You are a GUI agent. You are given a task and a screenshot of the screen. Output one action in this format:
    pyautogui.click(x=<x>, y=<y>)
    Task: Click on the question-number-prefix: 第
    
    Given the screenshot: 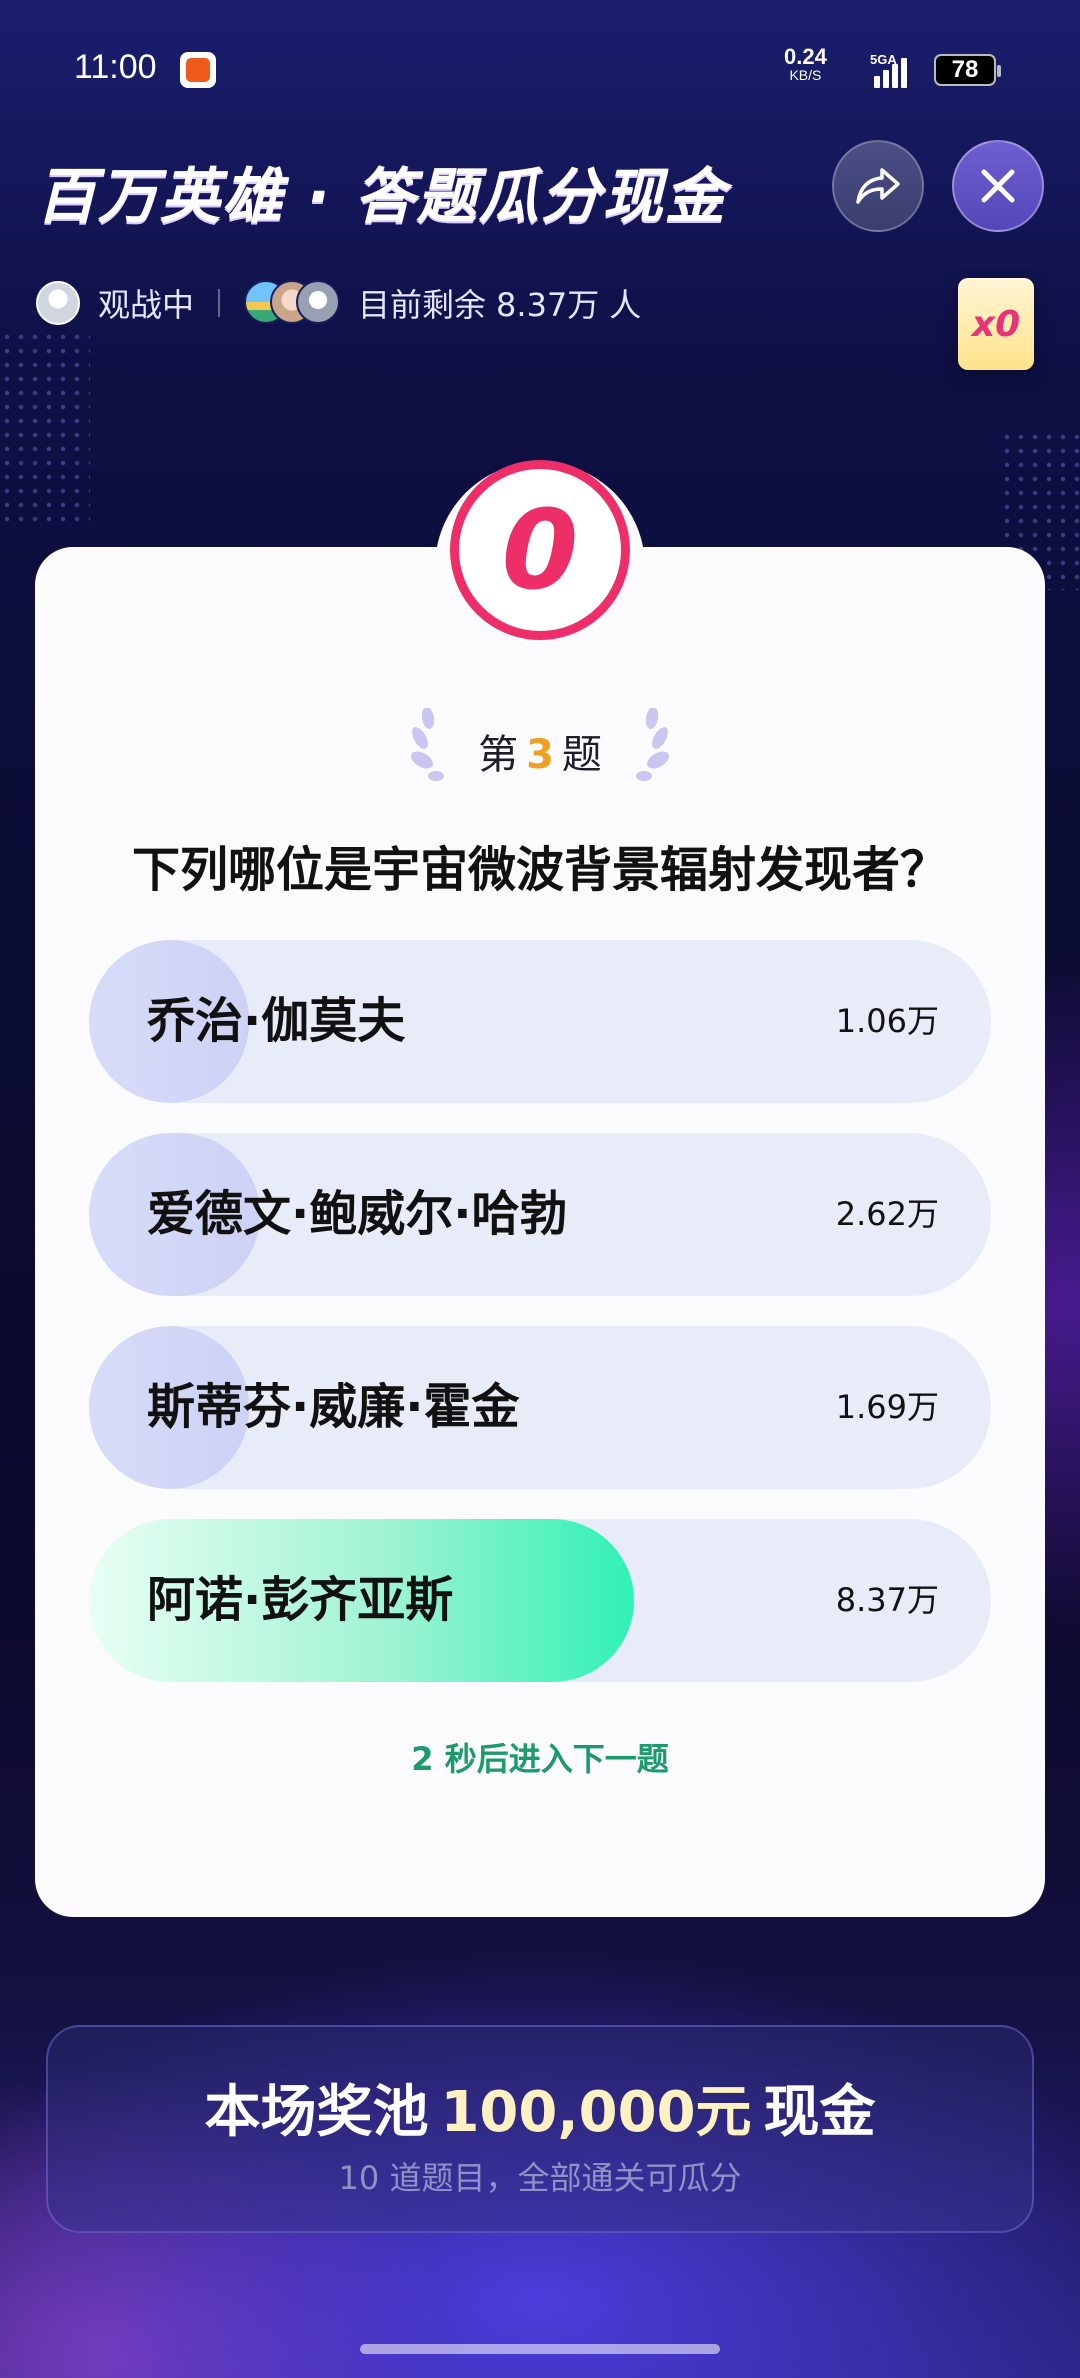 What is the action you would take?
    pyautogui.click(x=498, y=755)
    